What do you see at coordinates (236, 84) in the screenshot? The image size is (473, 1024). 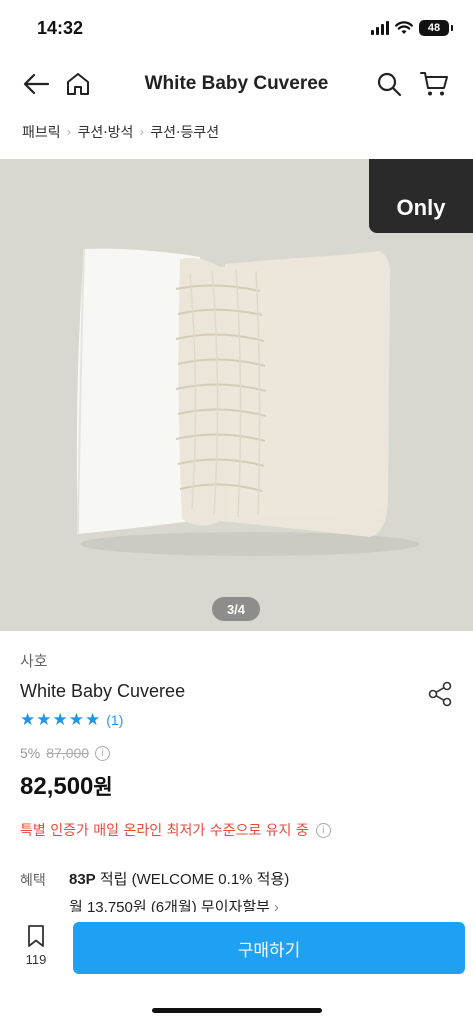 I see `top-nav: White Baby Cuveree` at bounding box center [236, 84].